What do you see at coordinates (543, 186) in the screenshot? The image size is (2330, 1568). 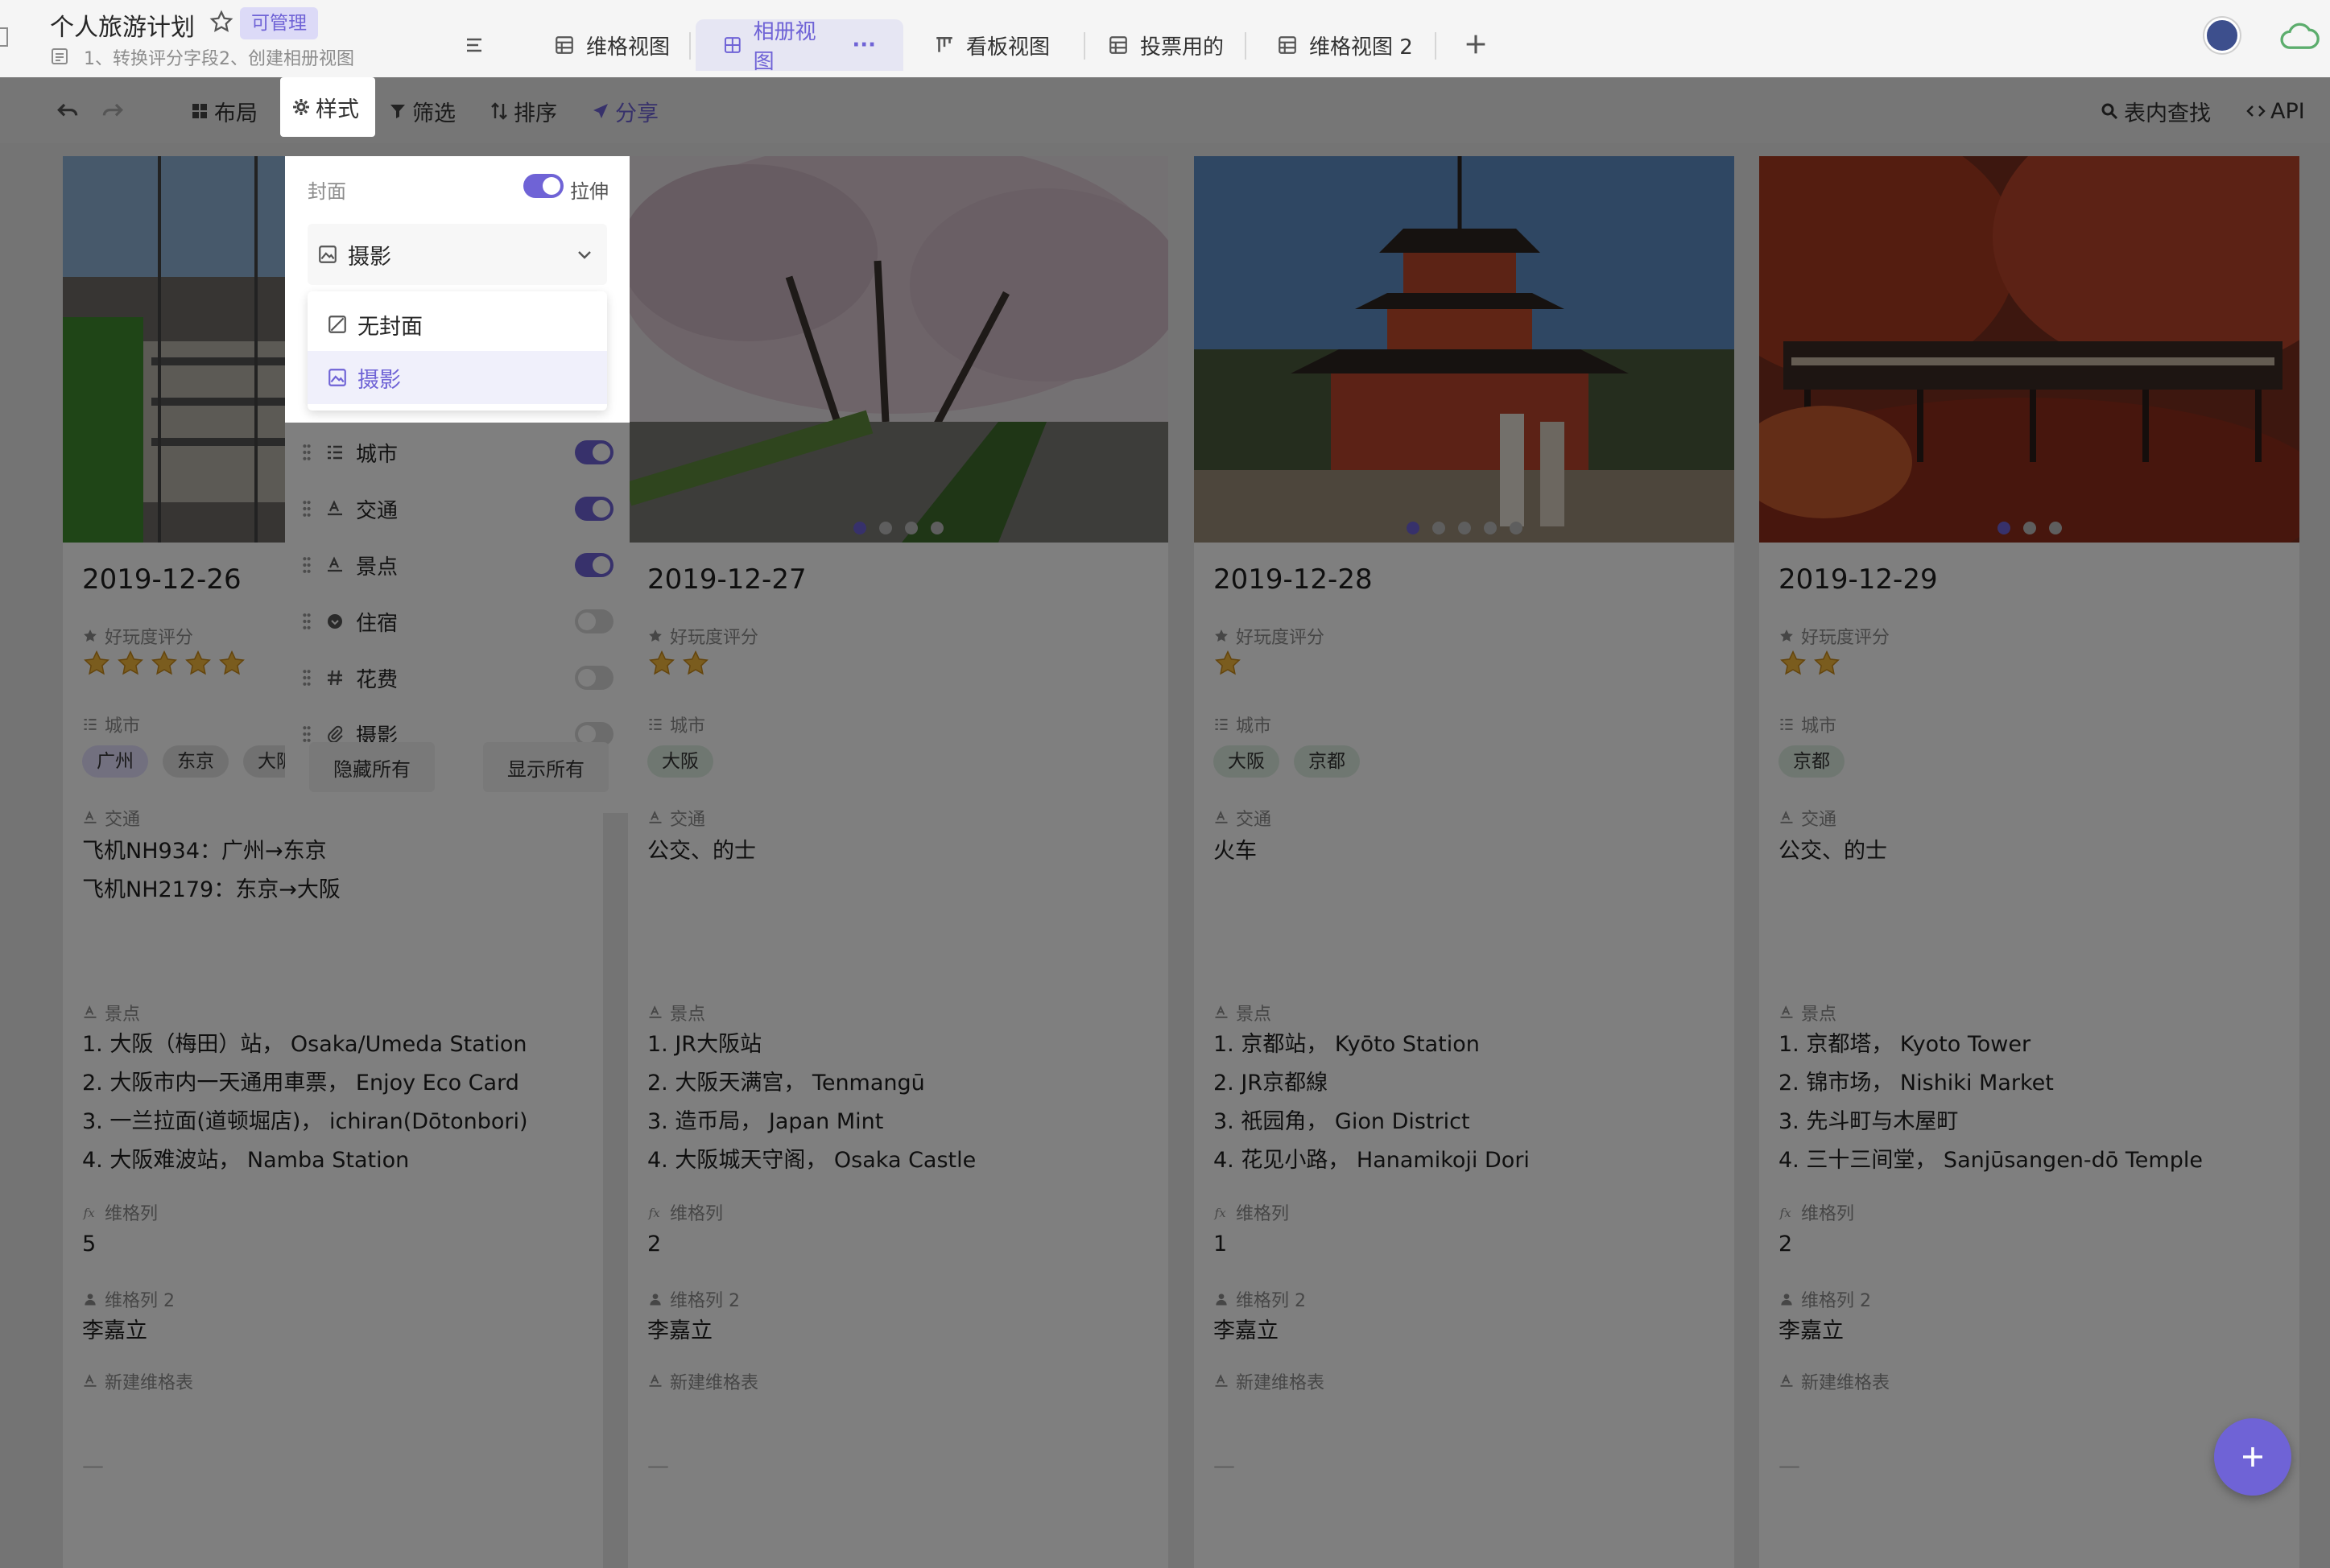 I see `stretch-toggle` at bounding box center [543, 186].